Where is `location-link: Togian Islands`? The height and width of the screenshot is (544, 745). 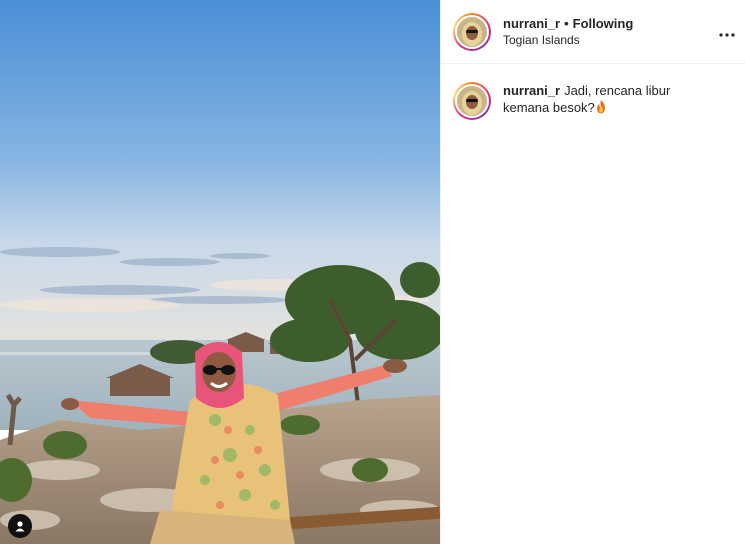 location-link: Togian Islands is located at coordinates (568, 40).